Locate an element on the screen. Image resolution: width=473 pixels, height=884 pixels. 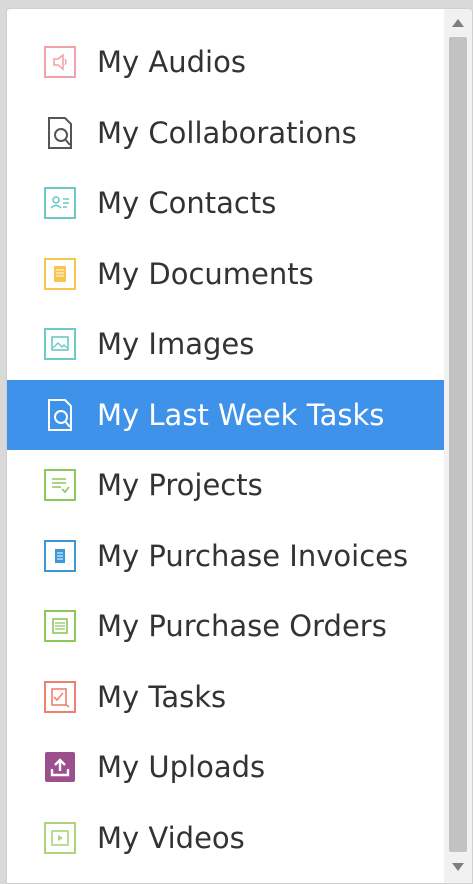
menu-item-my-collaborations: My Collaborations is located at coordinates (225, 133).